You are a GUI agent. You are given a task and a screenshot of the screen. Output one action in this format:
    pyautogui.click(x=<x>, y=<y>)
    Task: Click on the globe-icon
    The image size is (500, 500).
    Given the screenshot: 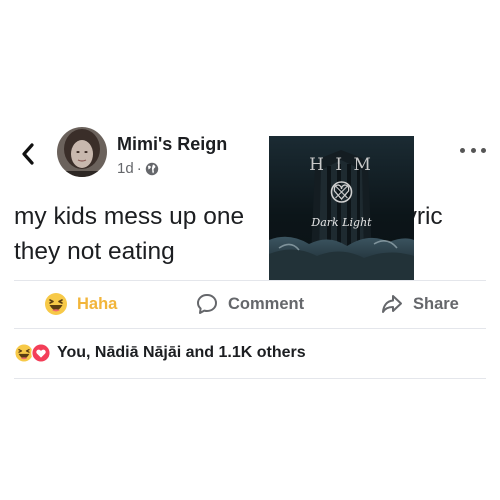 What is the action you would take?
    pyautogui.click(x=151, y=168)
    